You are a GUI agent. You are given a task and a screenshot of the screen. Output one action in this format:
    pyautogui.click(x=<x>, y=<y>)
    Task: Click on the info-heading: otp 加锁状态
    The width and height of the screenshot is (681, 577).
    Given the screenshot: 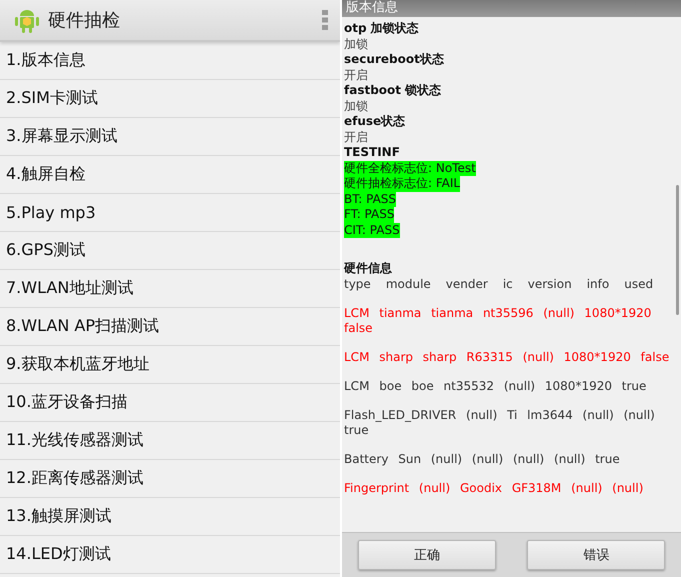 What is the action you would take?
    pyautogui.click(x=381, y=28)
    